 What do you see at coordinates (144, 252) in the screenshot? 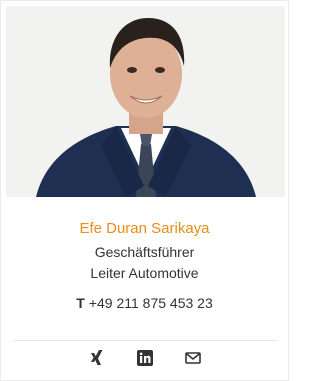
I see `contact-role-1: Geschäftsführer` at bounding box center [144, 252].